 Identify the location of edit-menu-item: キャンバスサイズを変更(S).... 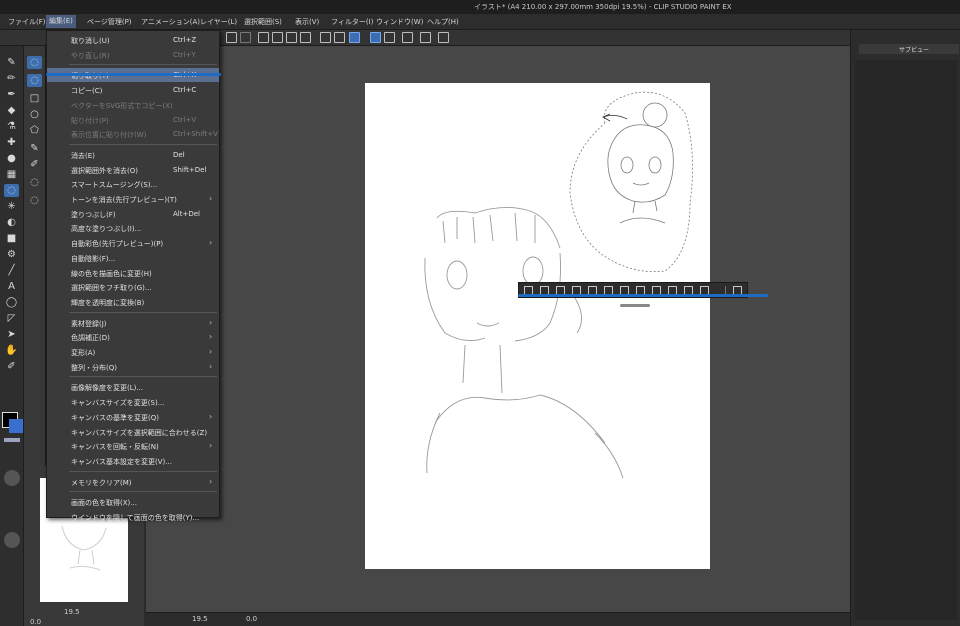
(133, 402).